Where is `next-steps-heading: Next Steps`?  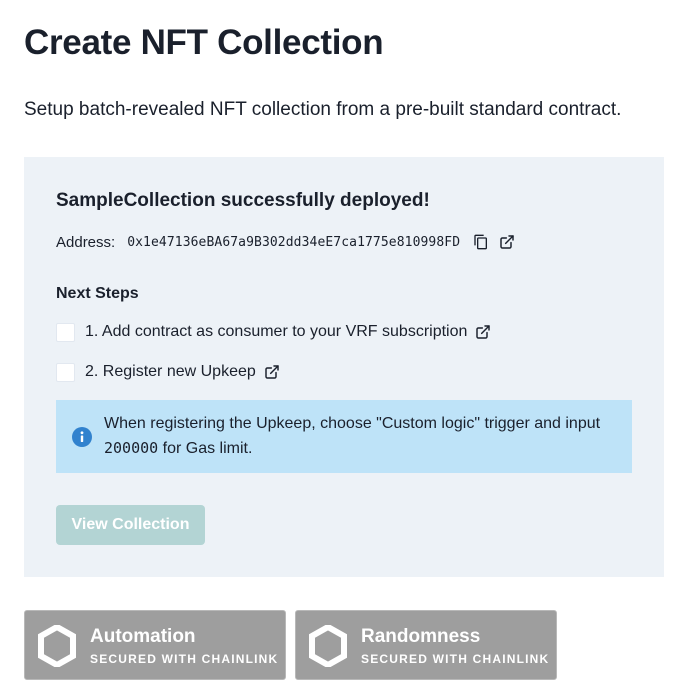
next-steps-heading: Next Steps is located at coordinates (97, 293).